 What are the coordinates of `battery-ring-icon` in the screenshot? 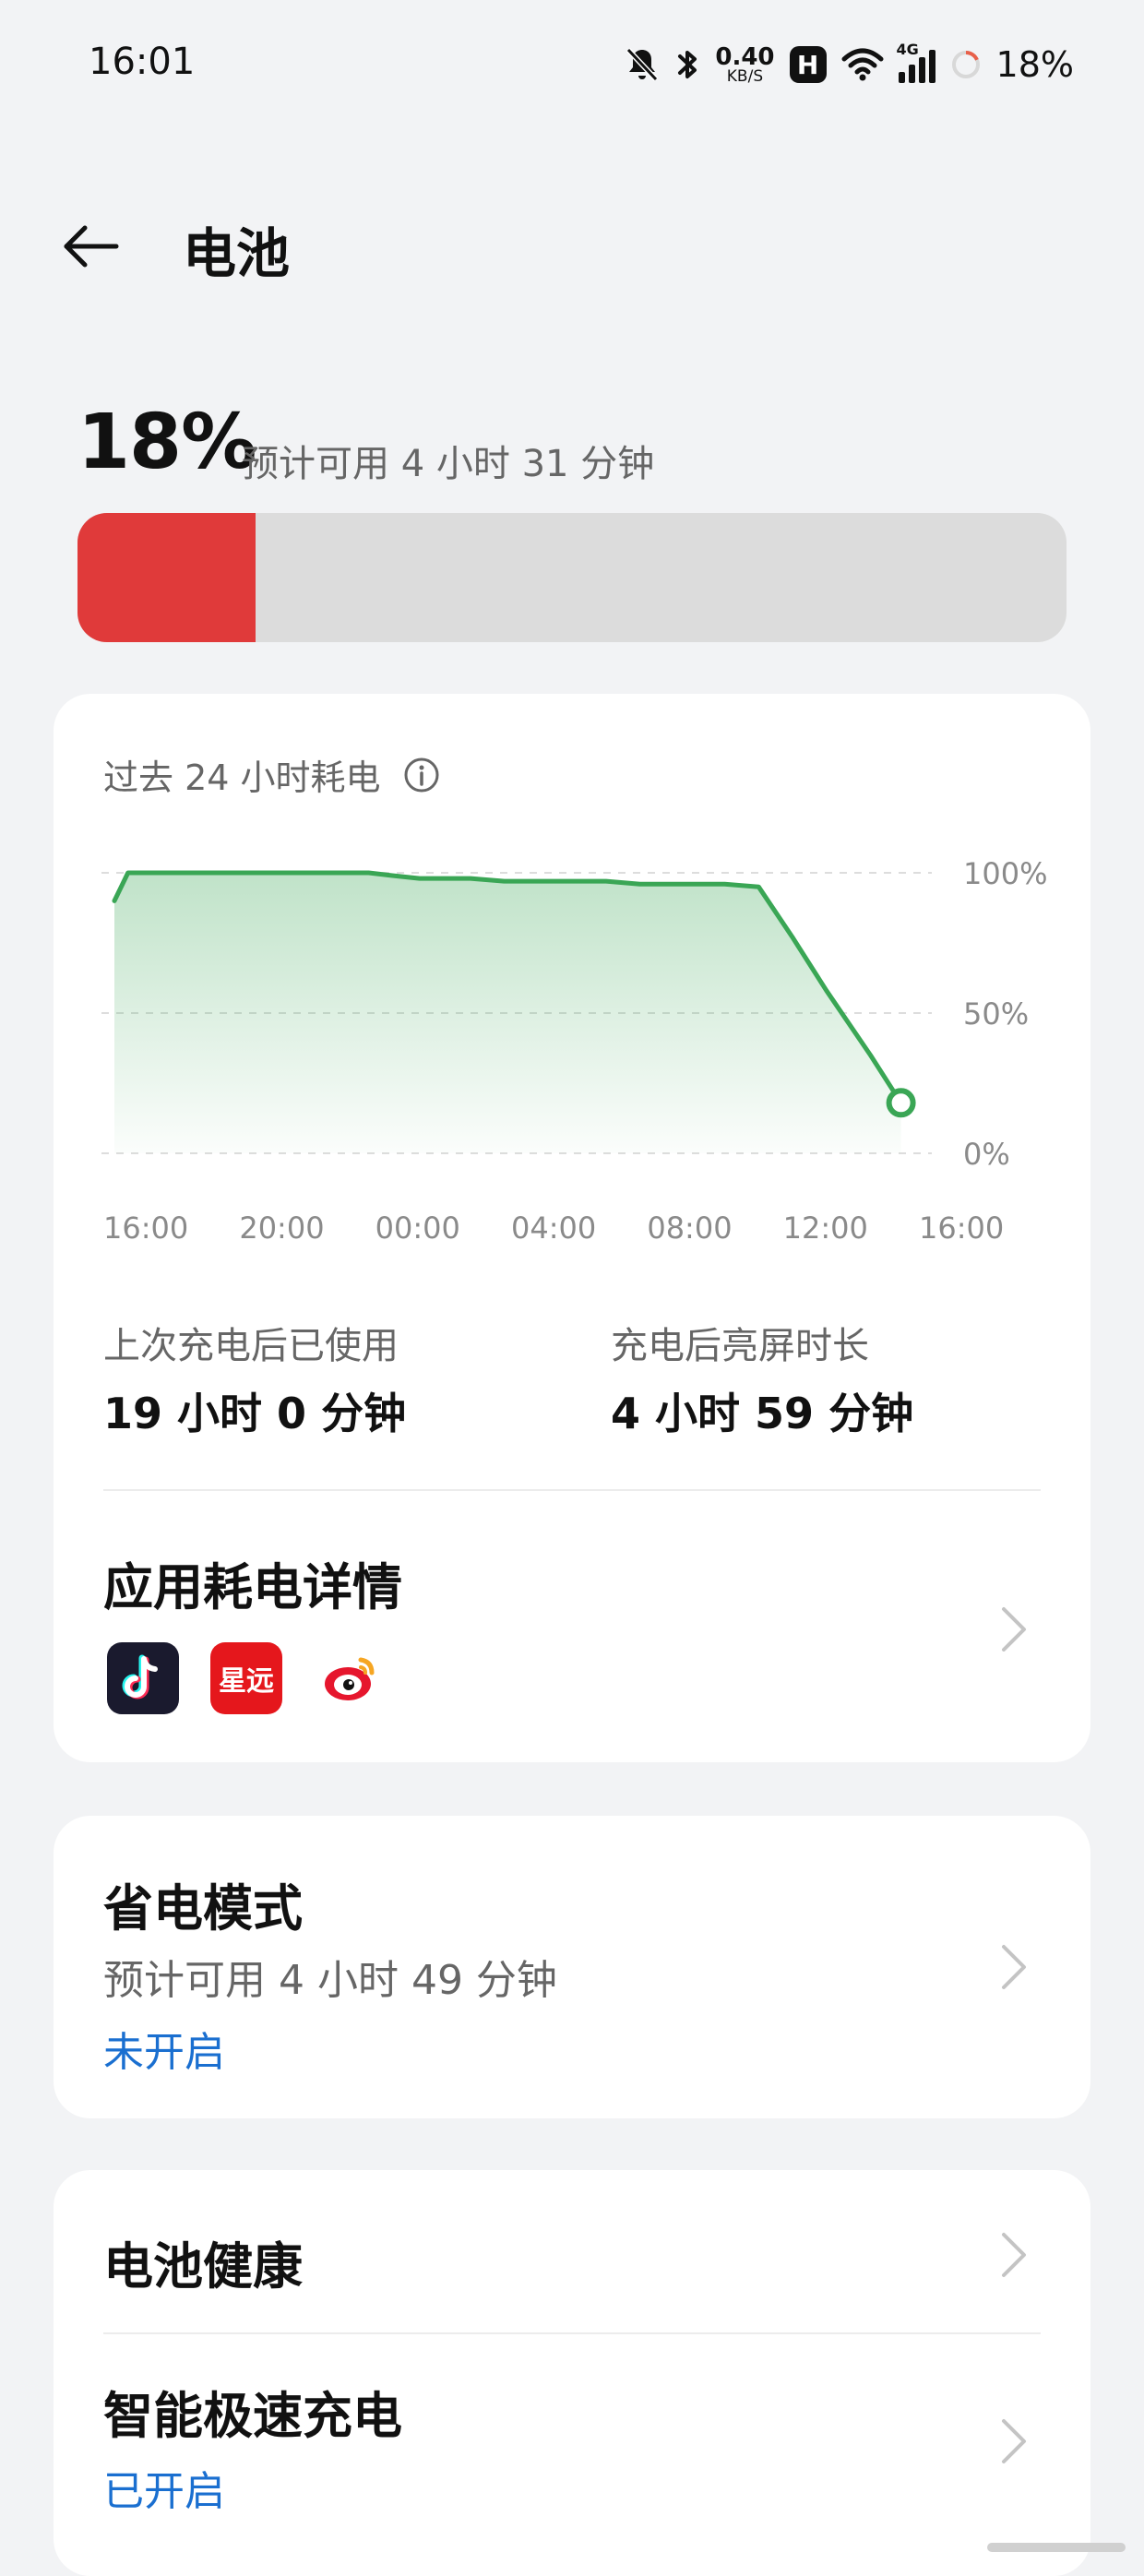 It's located at (965, 64).